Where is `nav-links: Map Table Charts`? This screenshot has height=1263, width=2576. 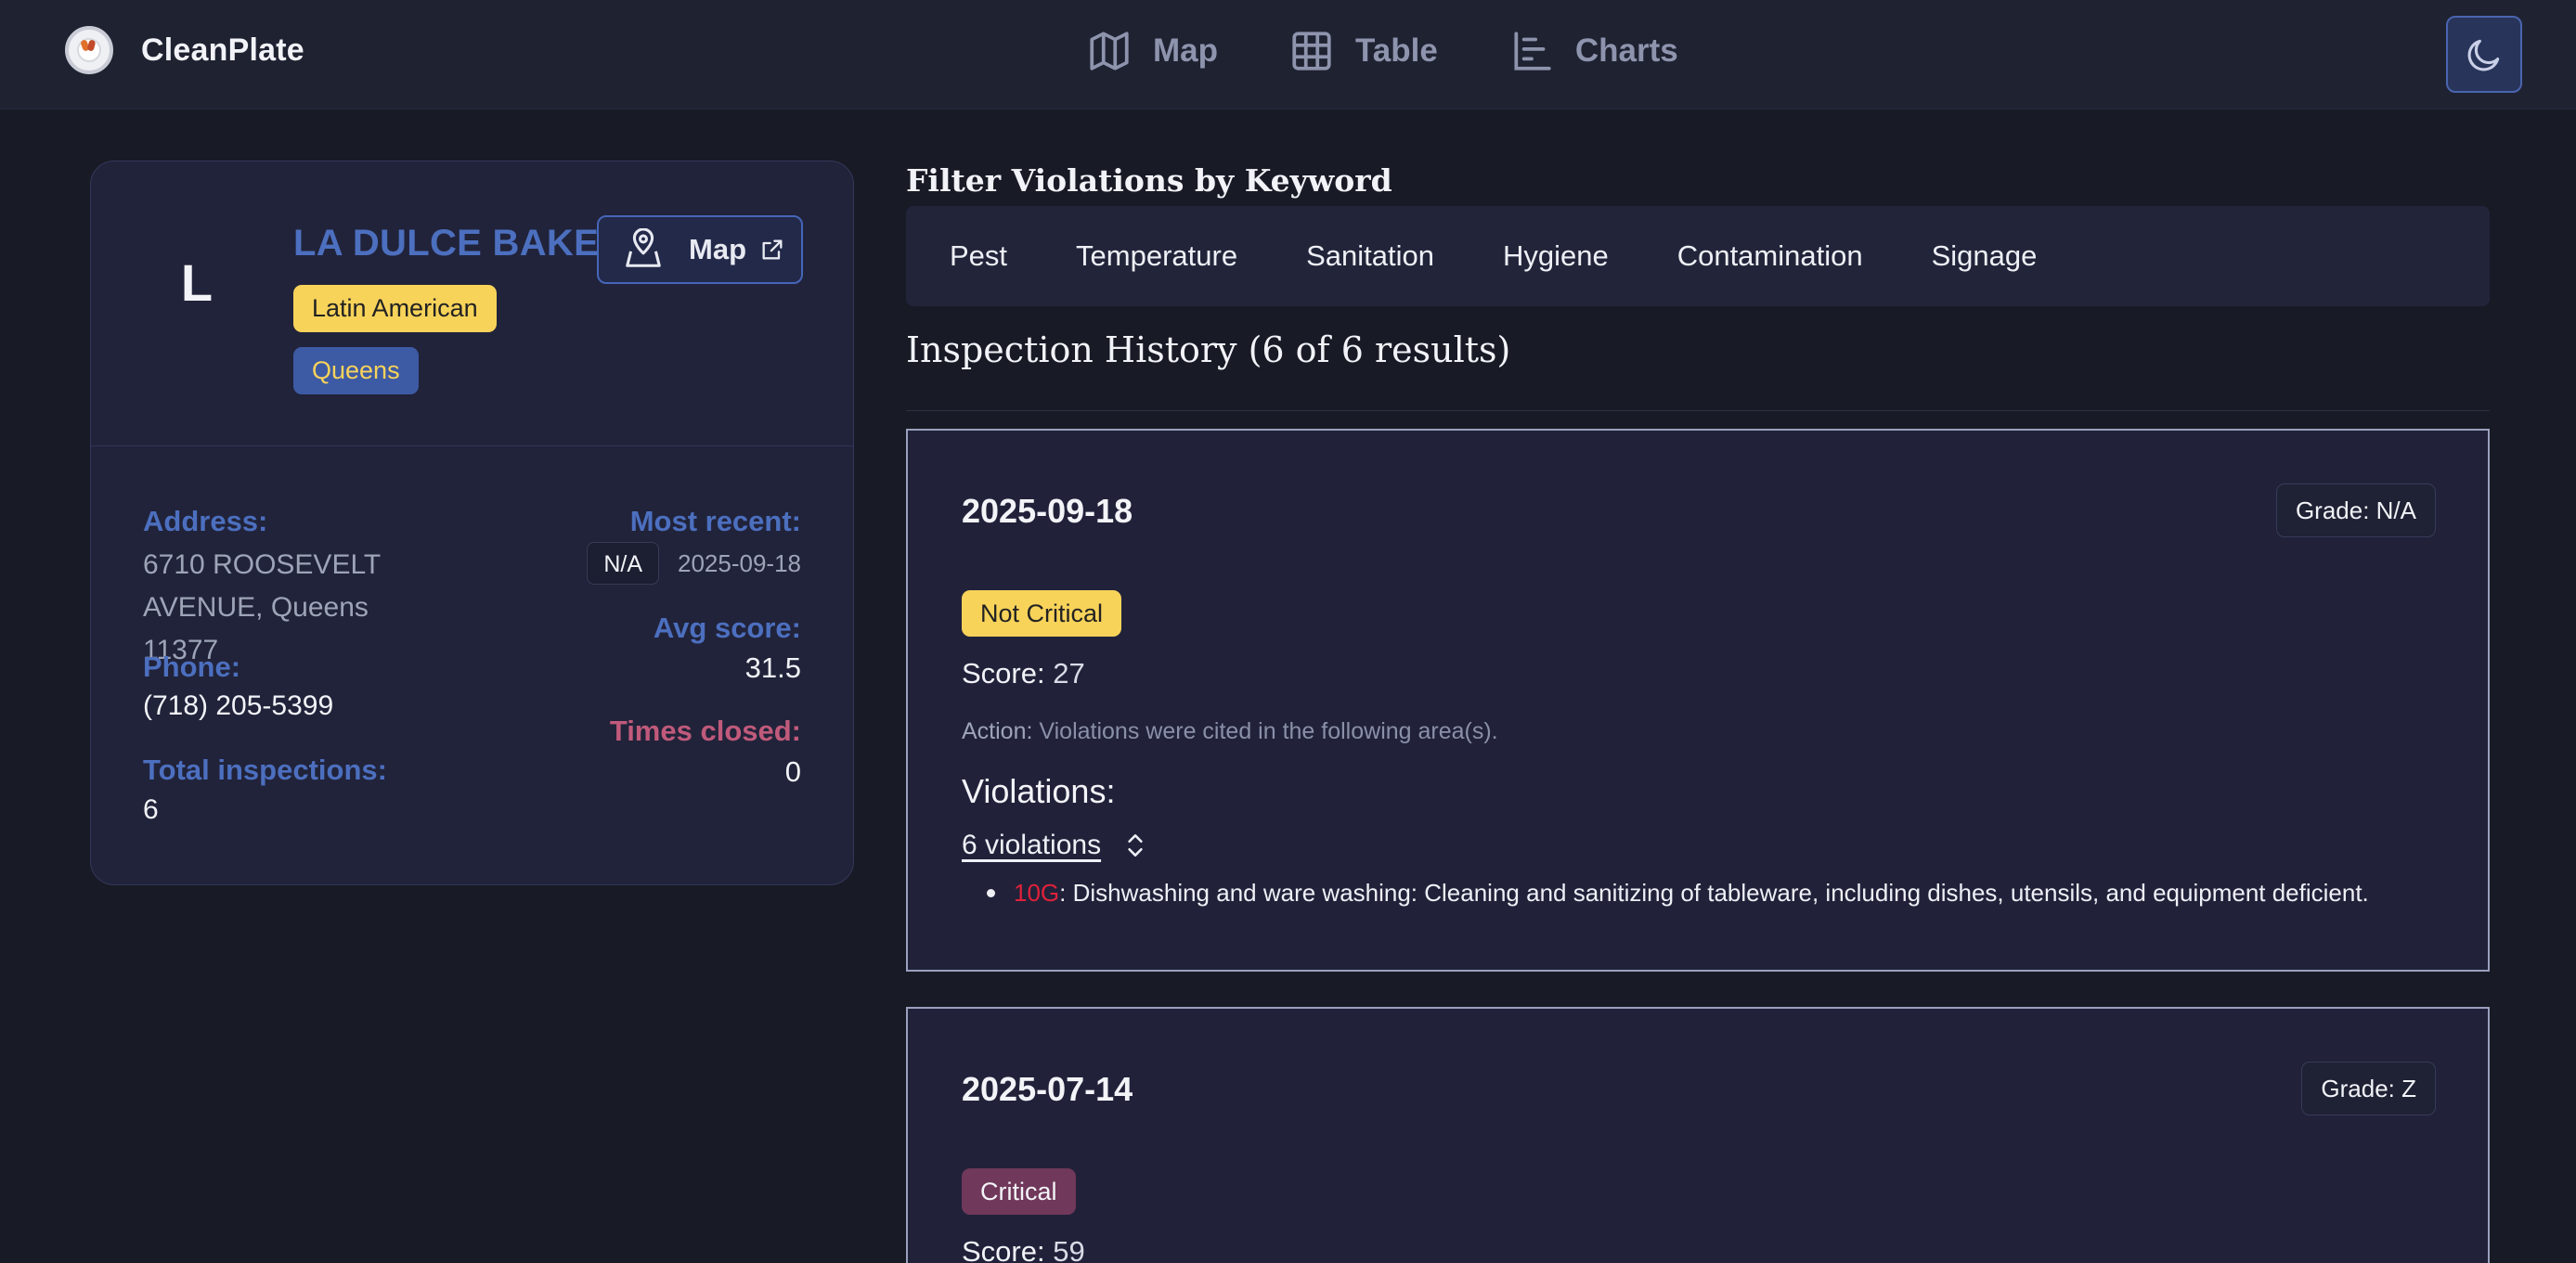
nav-links: Map Table Charts is located at coordinates (1417, 51).